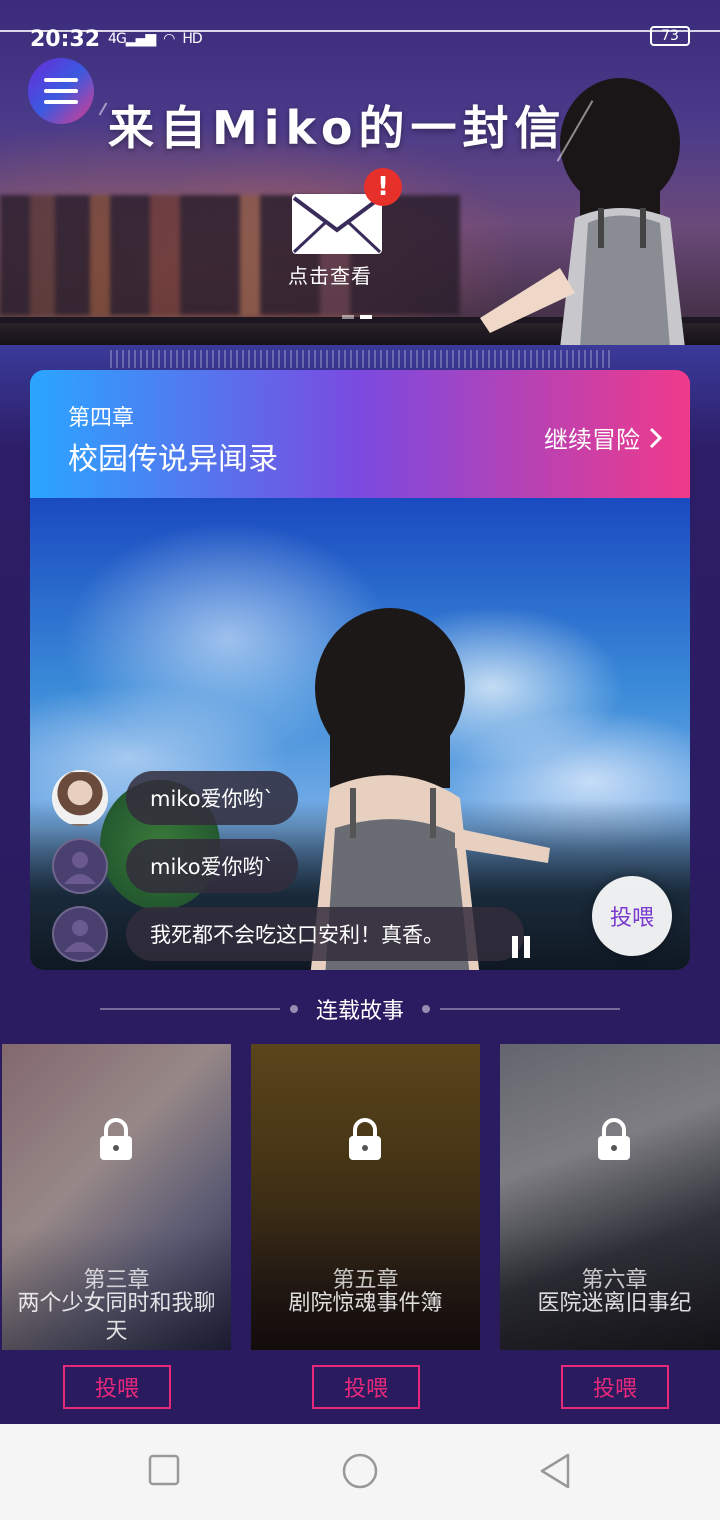 Image resolution: width=720 pixels, height=1520 pixels. What do you see at coordinates (521, 947) in the screenshot?
I see `pause-icon` at bounding box center [521, 947].